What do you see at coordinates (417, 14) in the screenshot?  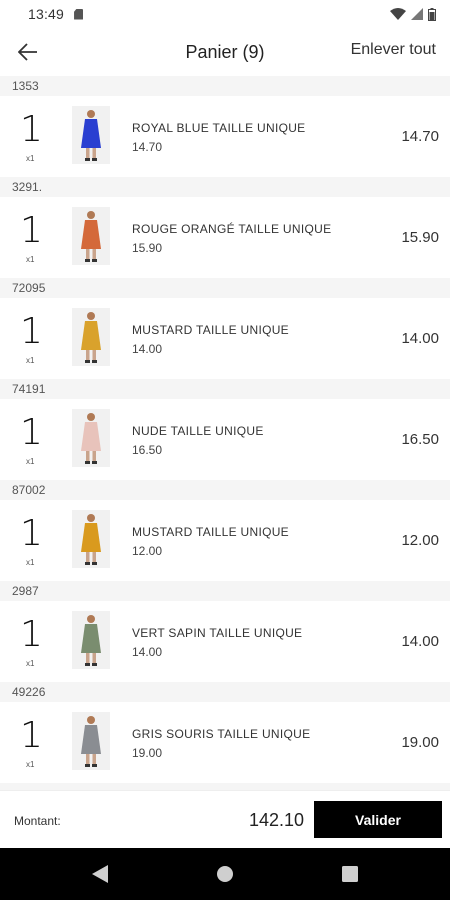 I see `signal-icon` at bounding box center [417, 14].